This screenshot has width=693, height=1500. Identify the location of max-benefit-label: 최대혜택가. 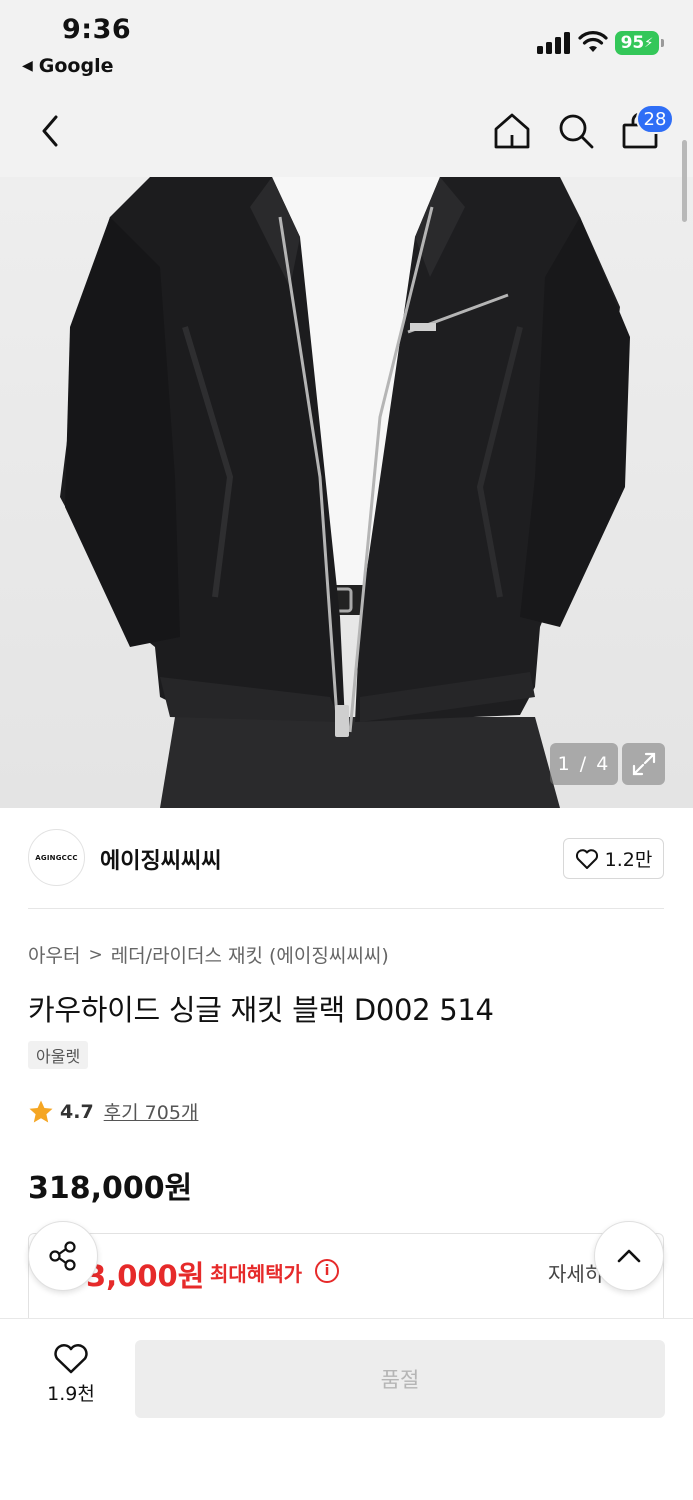
(256, 1274).